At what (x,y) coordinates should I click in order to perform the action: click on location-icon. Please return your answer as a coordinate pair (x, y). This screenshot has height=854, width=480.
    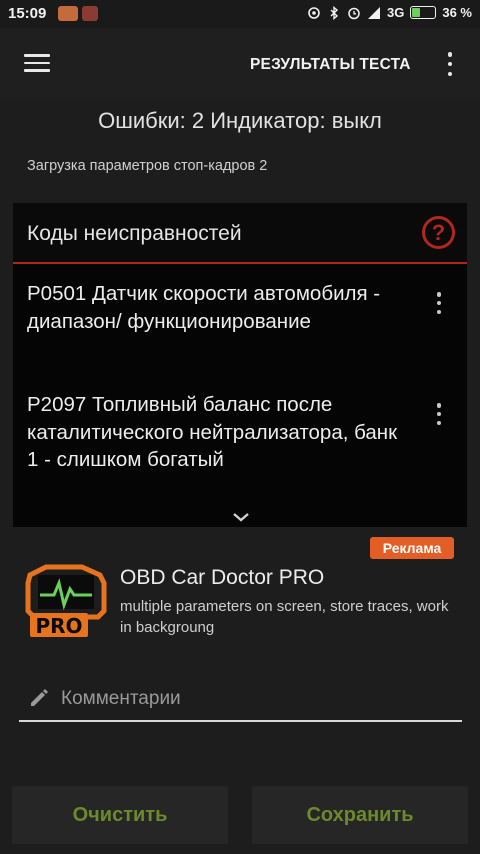
    Looking at the image, I should click on (314, 12).